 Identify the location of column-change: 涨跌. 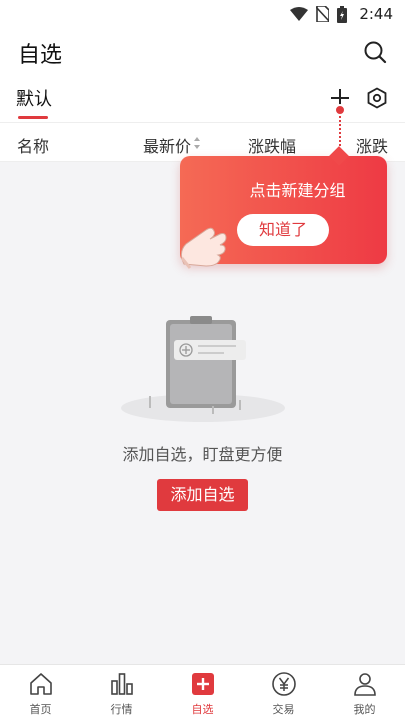
(372, 145).